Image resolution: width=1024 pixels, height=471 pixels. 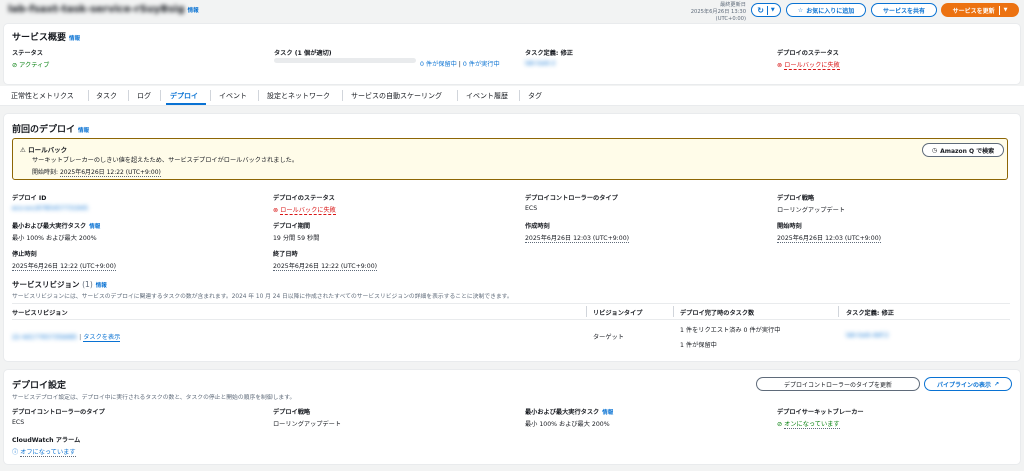 I want to click on tab-events: イベント, so click(x=233, y=96).